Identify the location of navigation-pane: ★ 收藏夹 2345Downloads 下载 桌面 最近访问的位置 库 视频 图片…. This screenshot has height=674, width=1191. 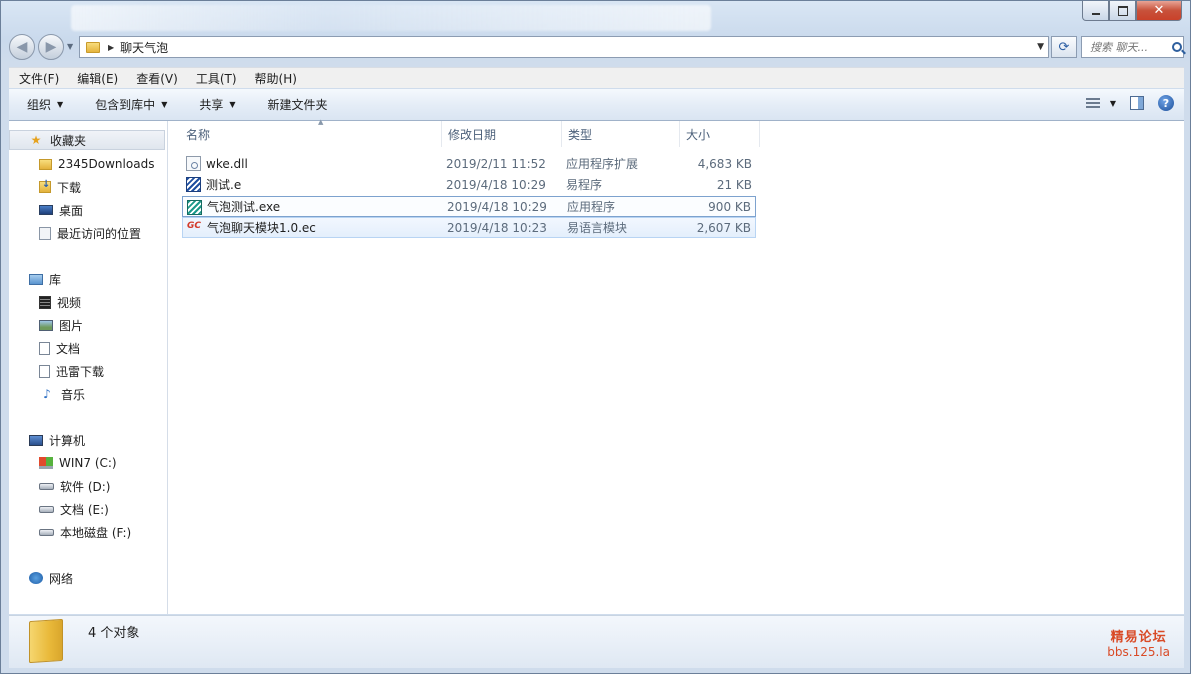
(88, 367).